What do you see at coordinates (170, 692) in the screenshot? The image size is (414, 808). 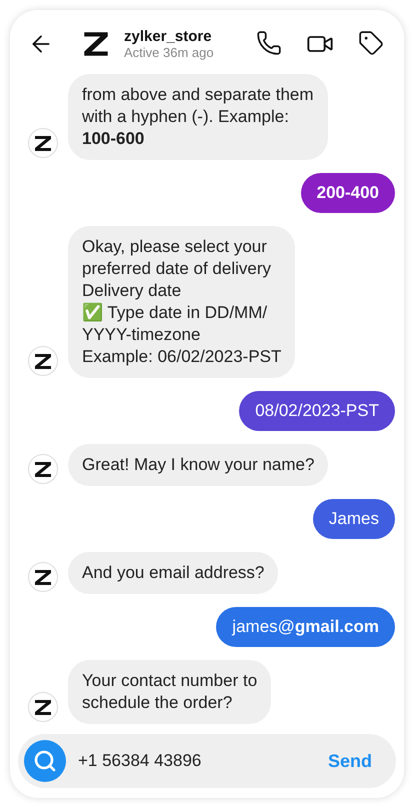 I see `message-bubble: Your contact number to schedule the order?` at bounding box center [170, 692].